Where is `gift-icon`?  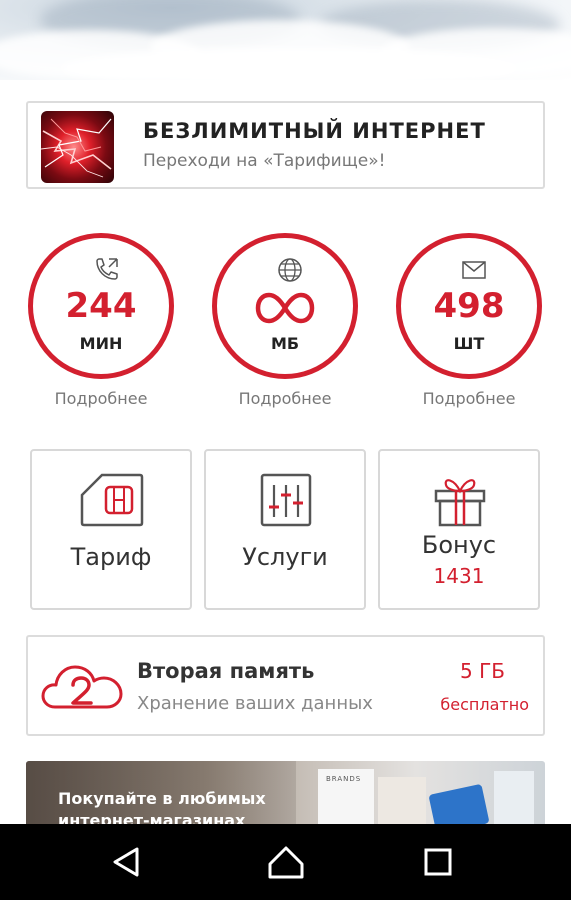
gift-icon is located at coordinates (460, 503).